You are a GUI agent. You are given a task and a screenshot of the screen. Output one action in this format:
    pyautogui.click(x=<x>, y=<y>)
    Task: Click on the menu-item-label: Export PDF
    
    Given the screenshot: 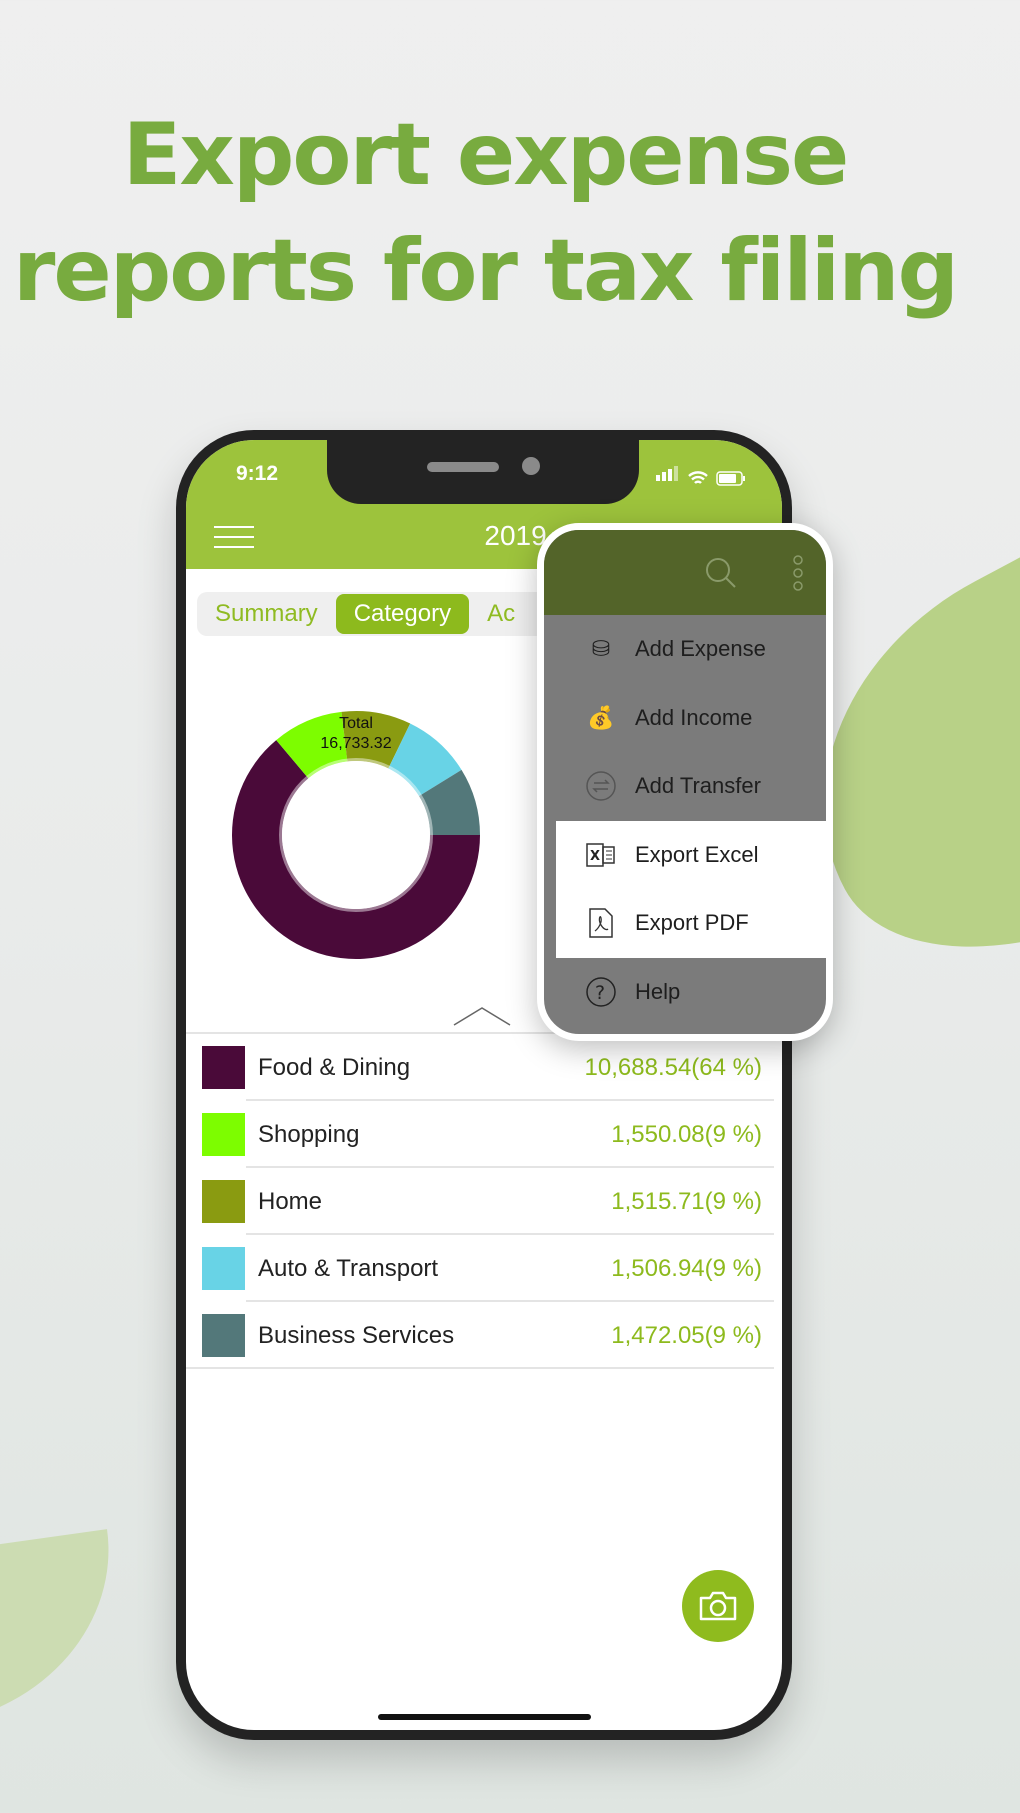 What is the action you would take?
    pyautogui.click(x=692, y=923)
    